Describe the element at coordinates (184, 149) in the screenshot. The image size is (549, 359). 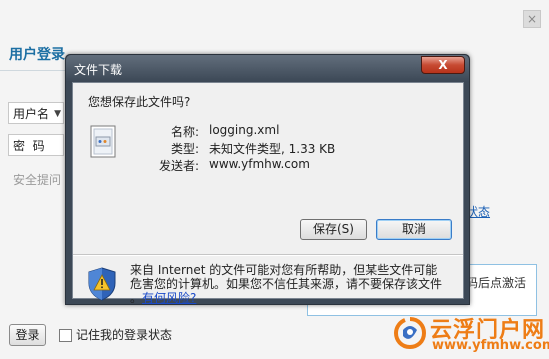
I see `info-label: 类型:` at that location.